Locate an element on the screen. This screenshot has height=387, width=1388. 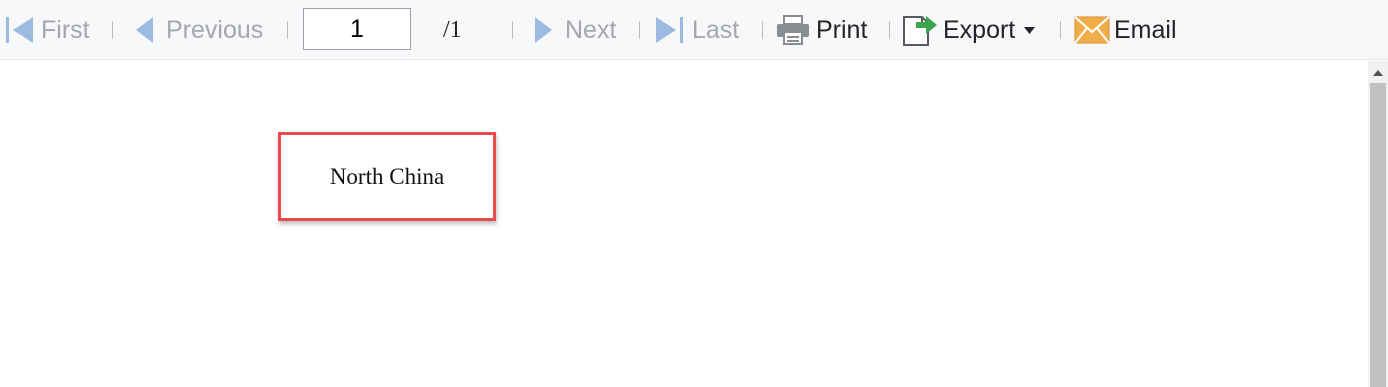
scroll-up-button is located at coordinates (1378, 72).